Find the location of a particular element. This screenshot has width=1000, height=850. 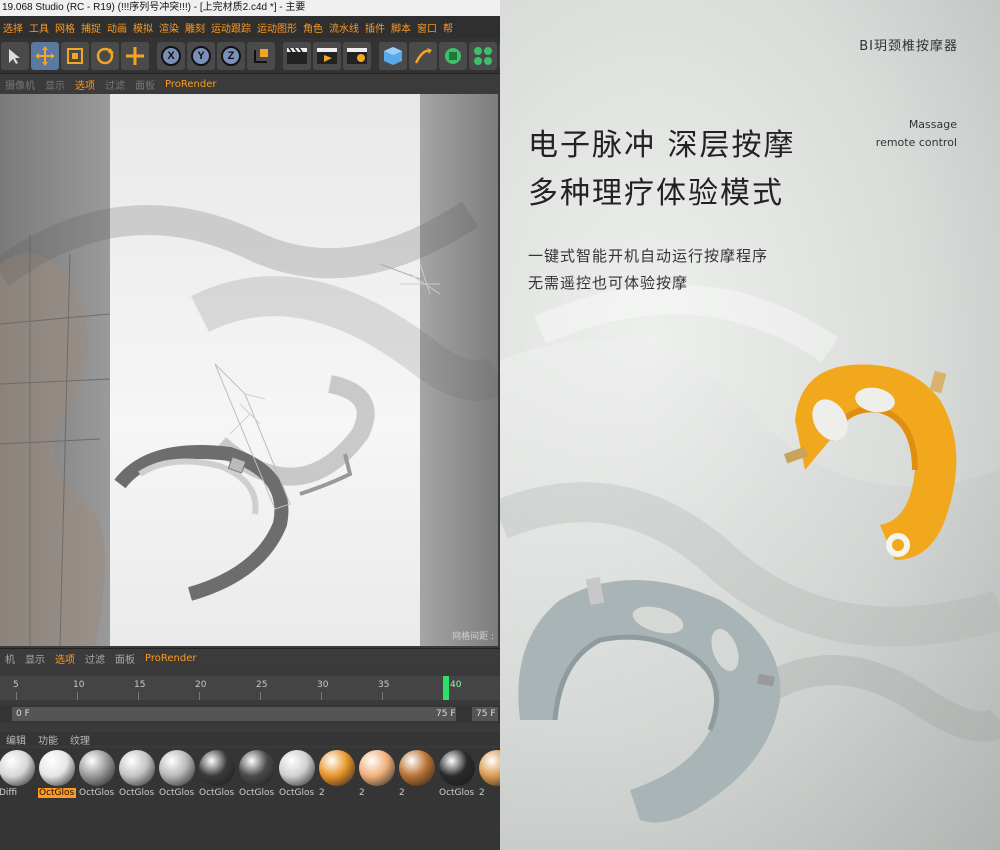

description-line-2: 无需遥控也可体验按摩 is located at coordinates (608, 283).